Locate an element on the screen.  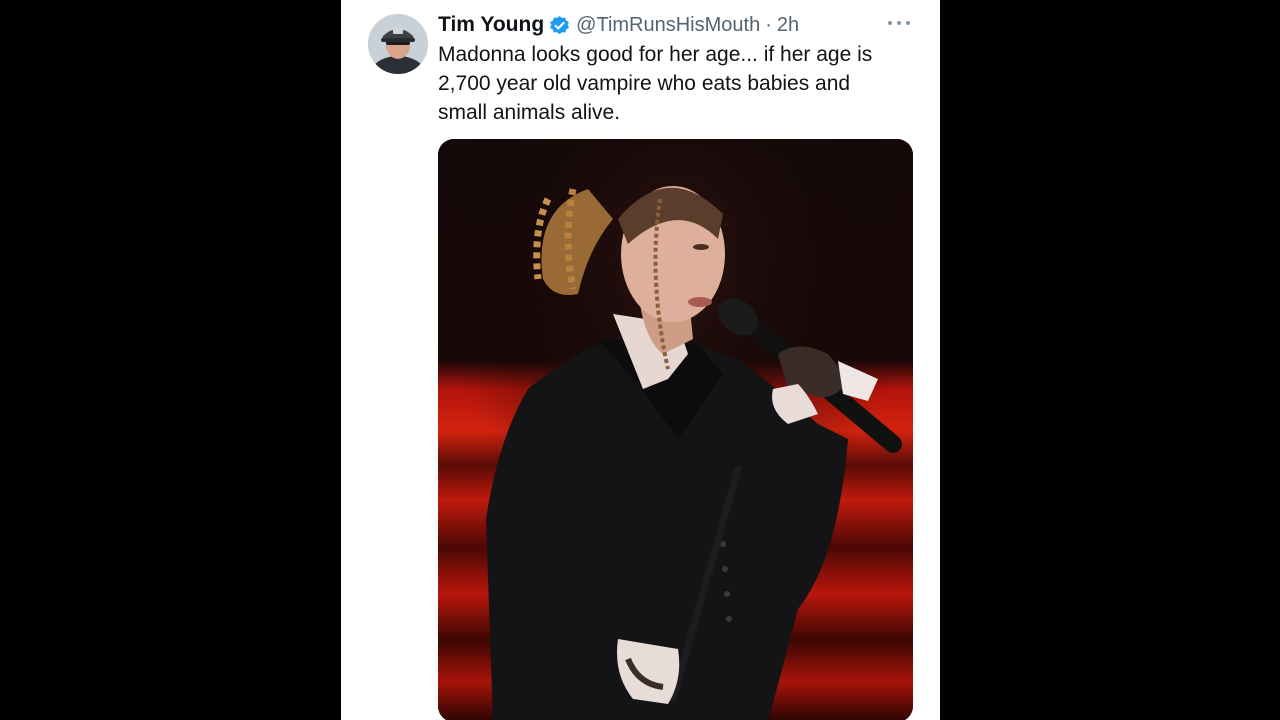
more-options-icon is located at coordinates (899, 23).